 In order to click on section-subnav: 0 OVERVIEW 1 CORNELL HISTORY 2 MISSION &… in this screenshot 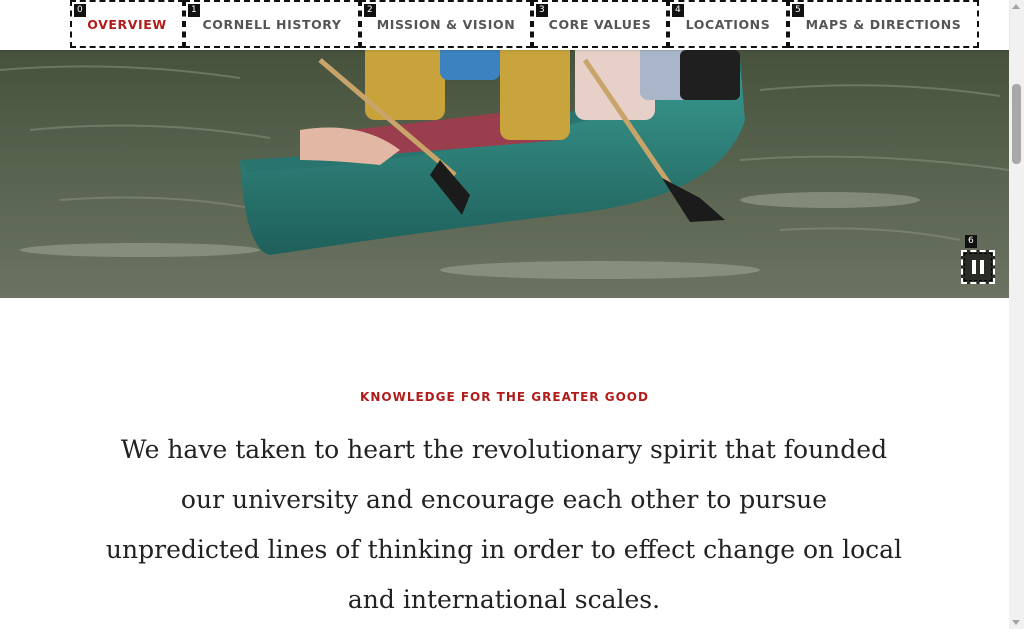, I will do `click(504, 25)`.